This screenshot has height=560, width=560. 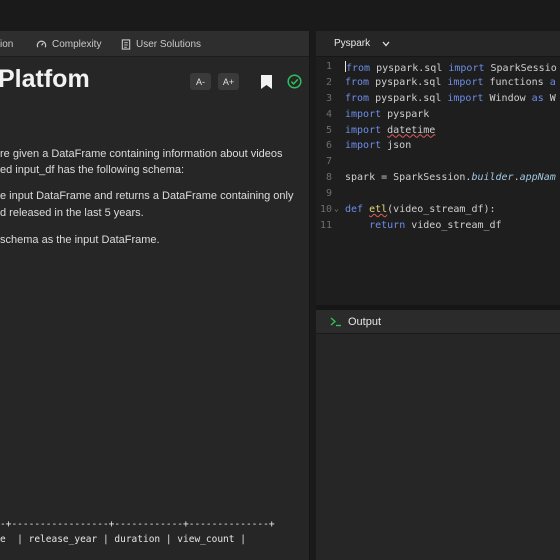 I want to click on code-line: 7, so click(x=438, y=164).